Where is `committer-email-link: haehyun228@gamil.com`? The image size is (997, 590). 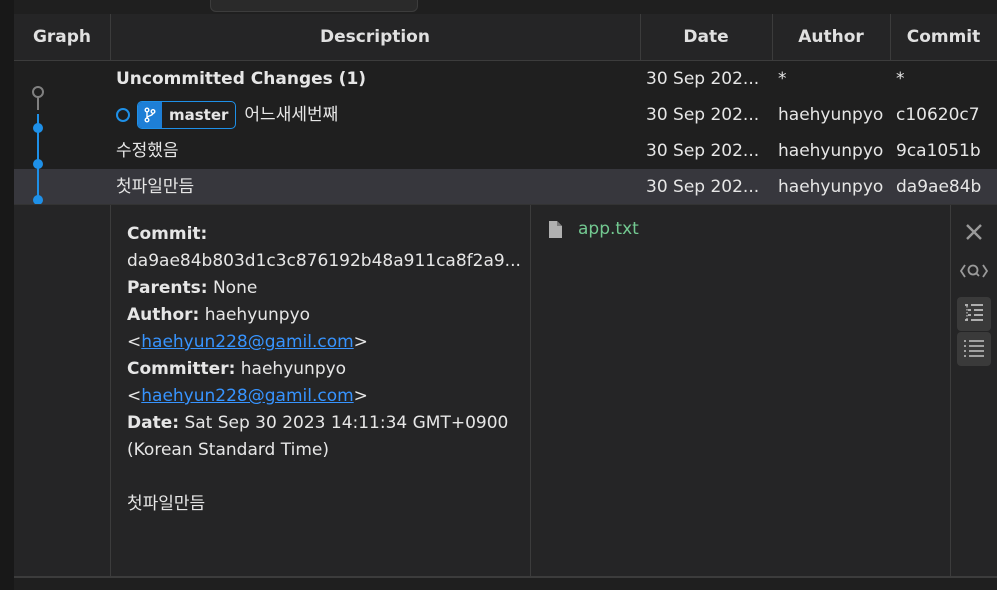 committer-email-link: haehyun228@gamil.com is located at coordinates (247, 396).